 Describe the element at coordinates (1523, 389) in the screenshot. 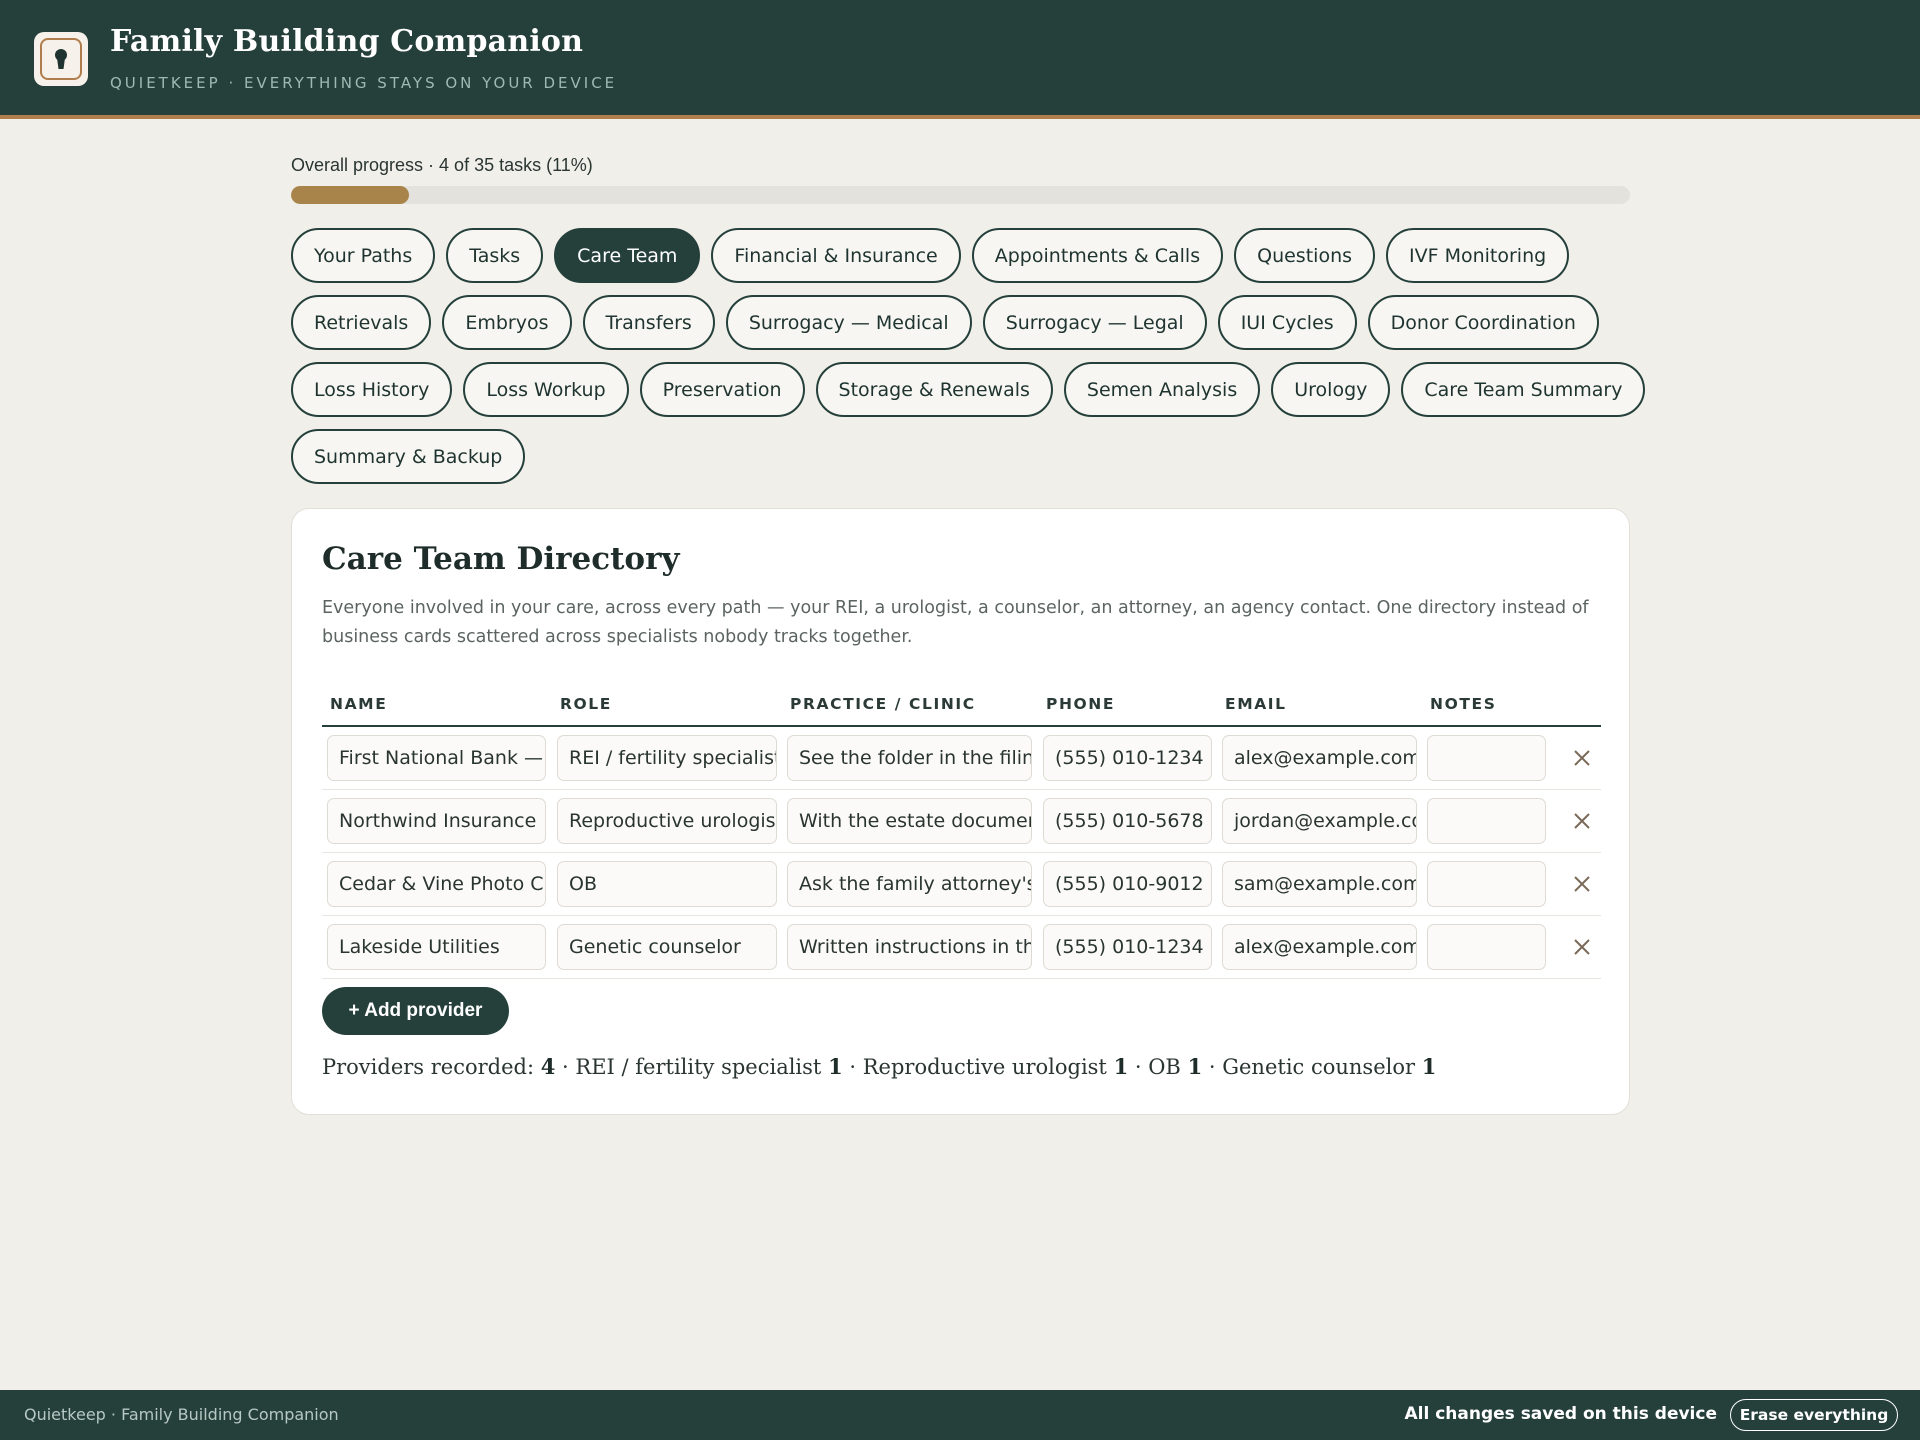

I see `tab-care-team-summary: Care Team Summary` at that location.